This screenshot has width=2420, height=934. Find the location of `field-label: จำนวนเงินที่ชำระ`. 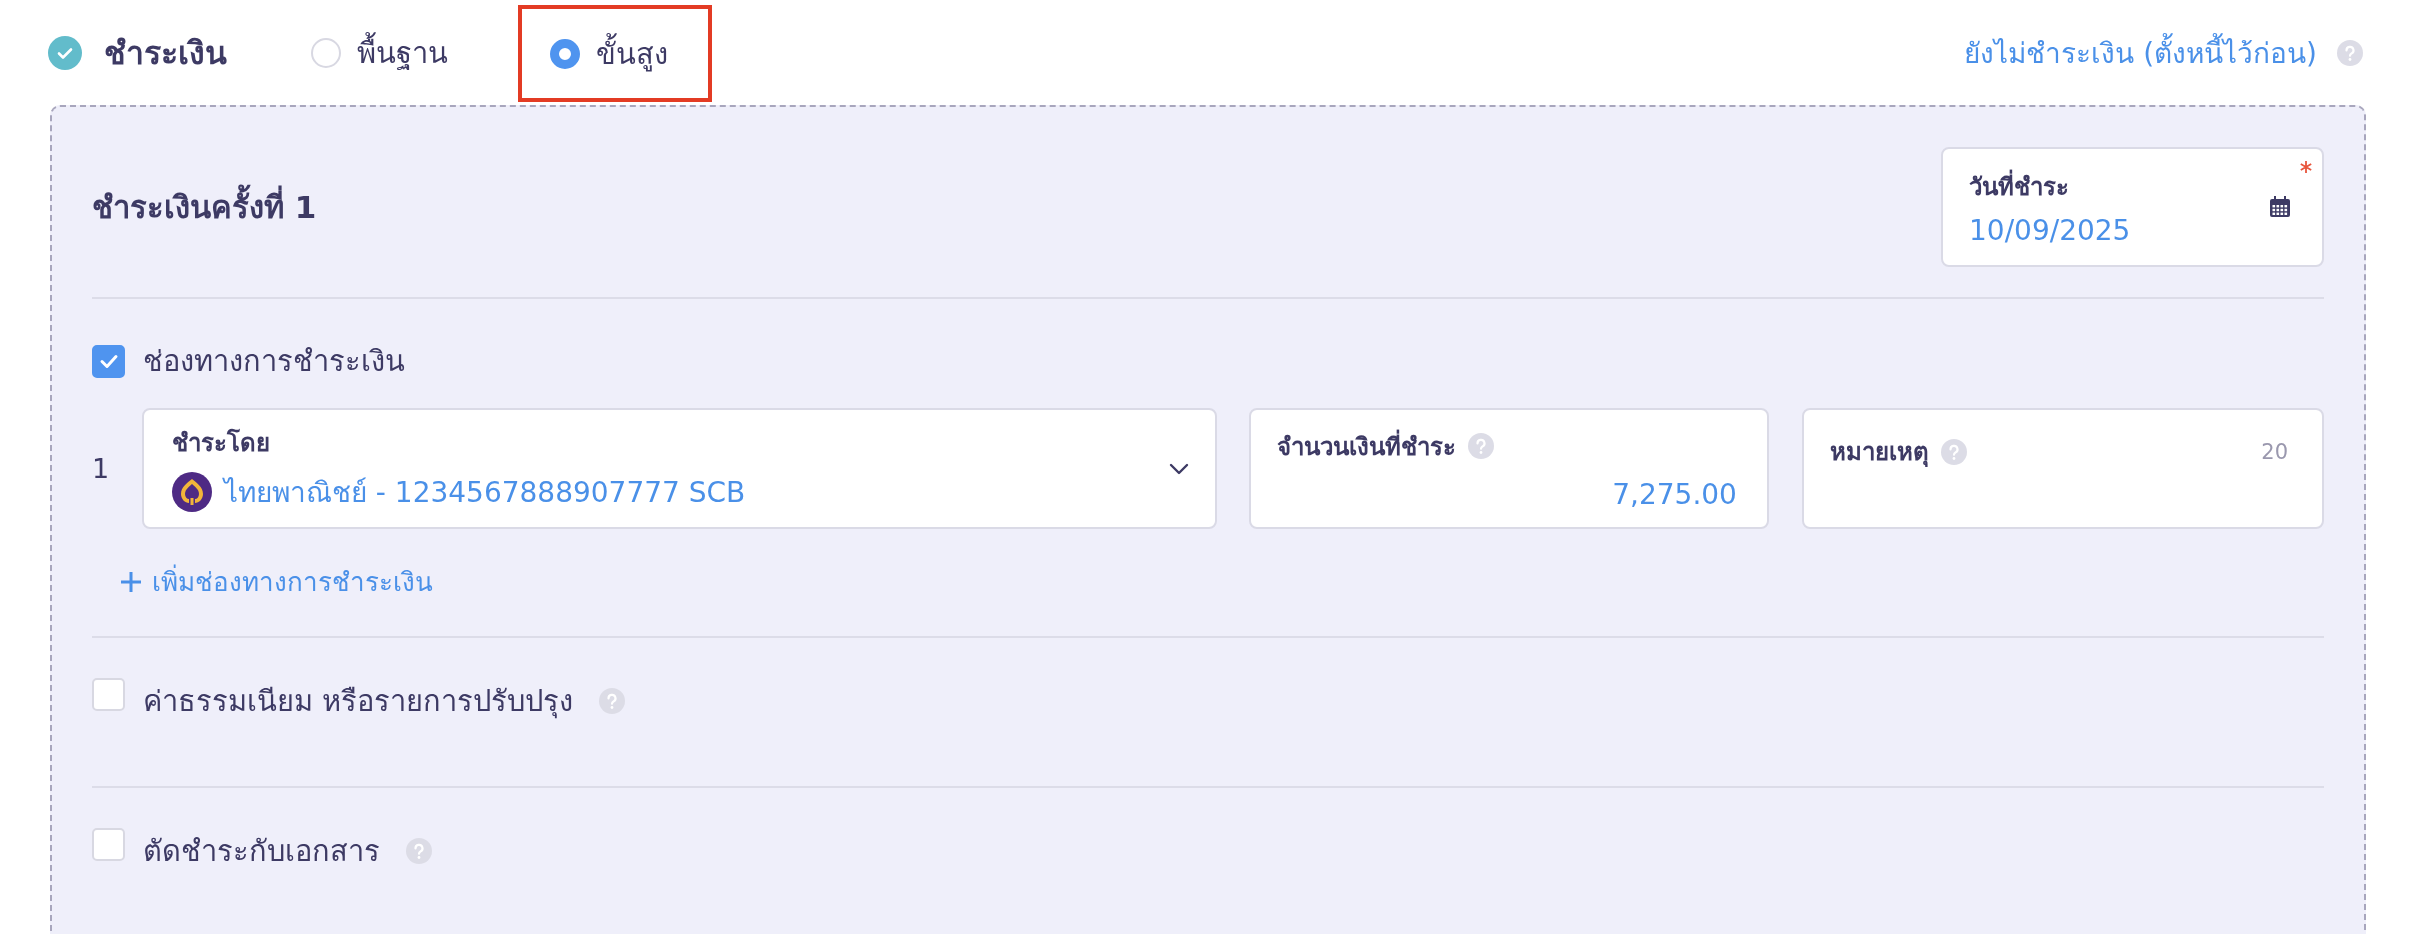

field-label: จำนวนเงินที่ชำระ is located at coordinates (1366, 446).